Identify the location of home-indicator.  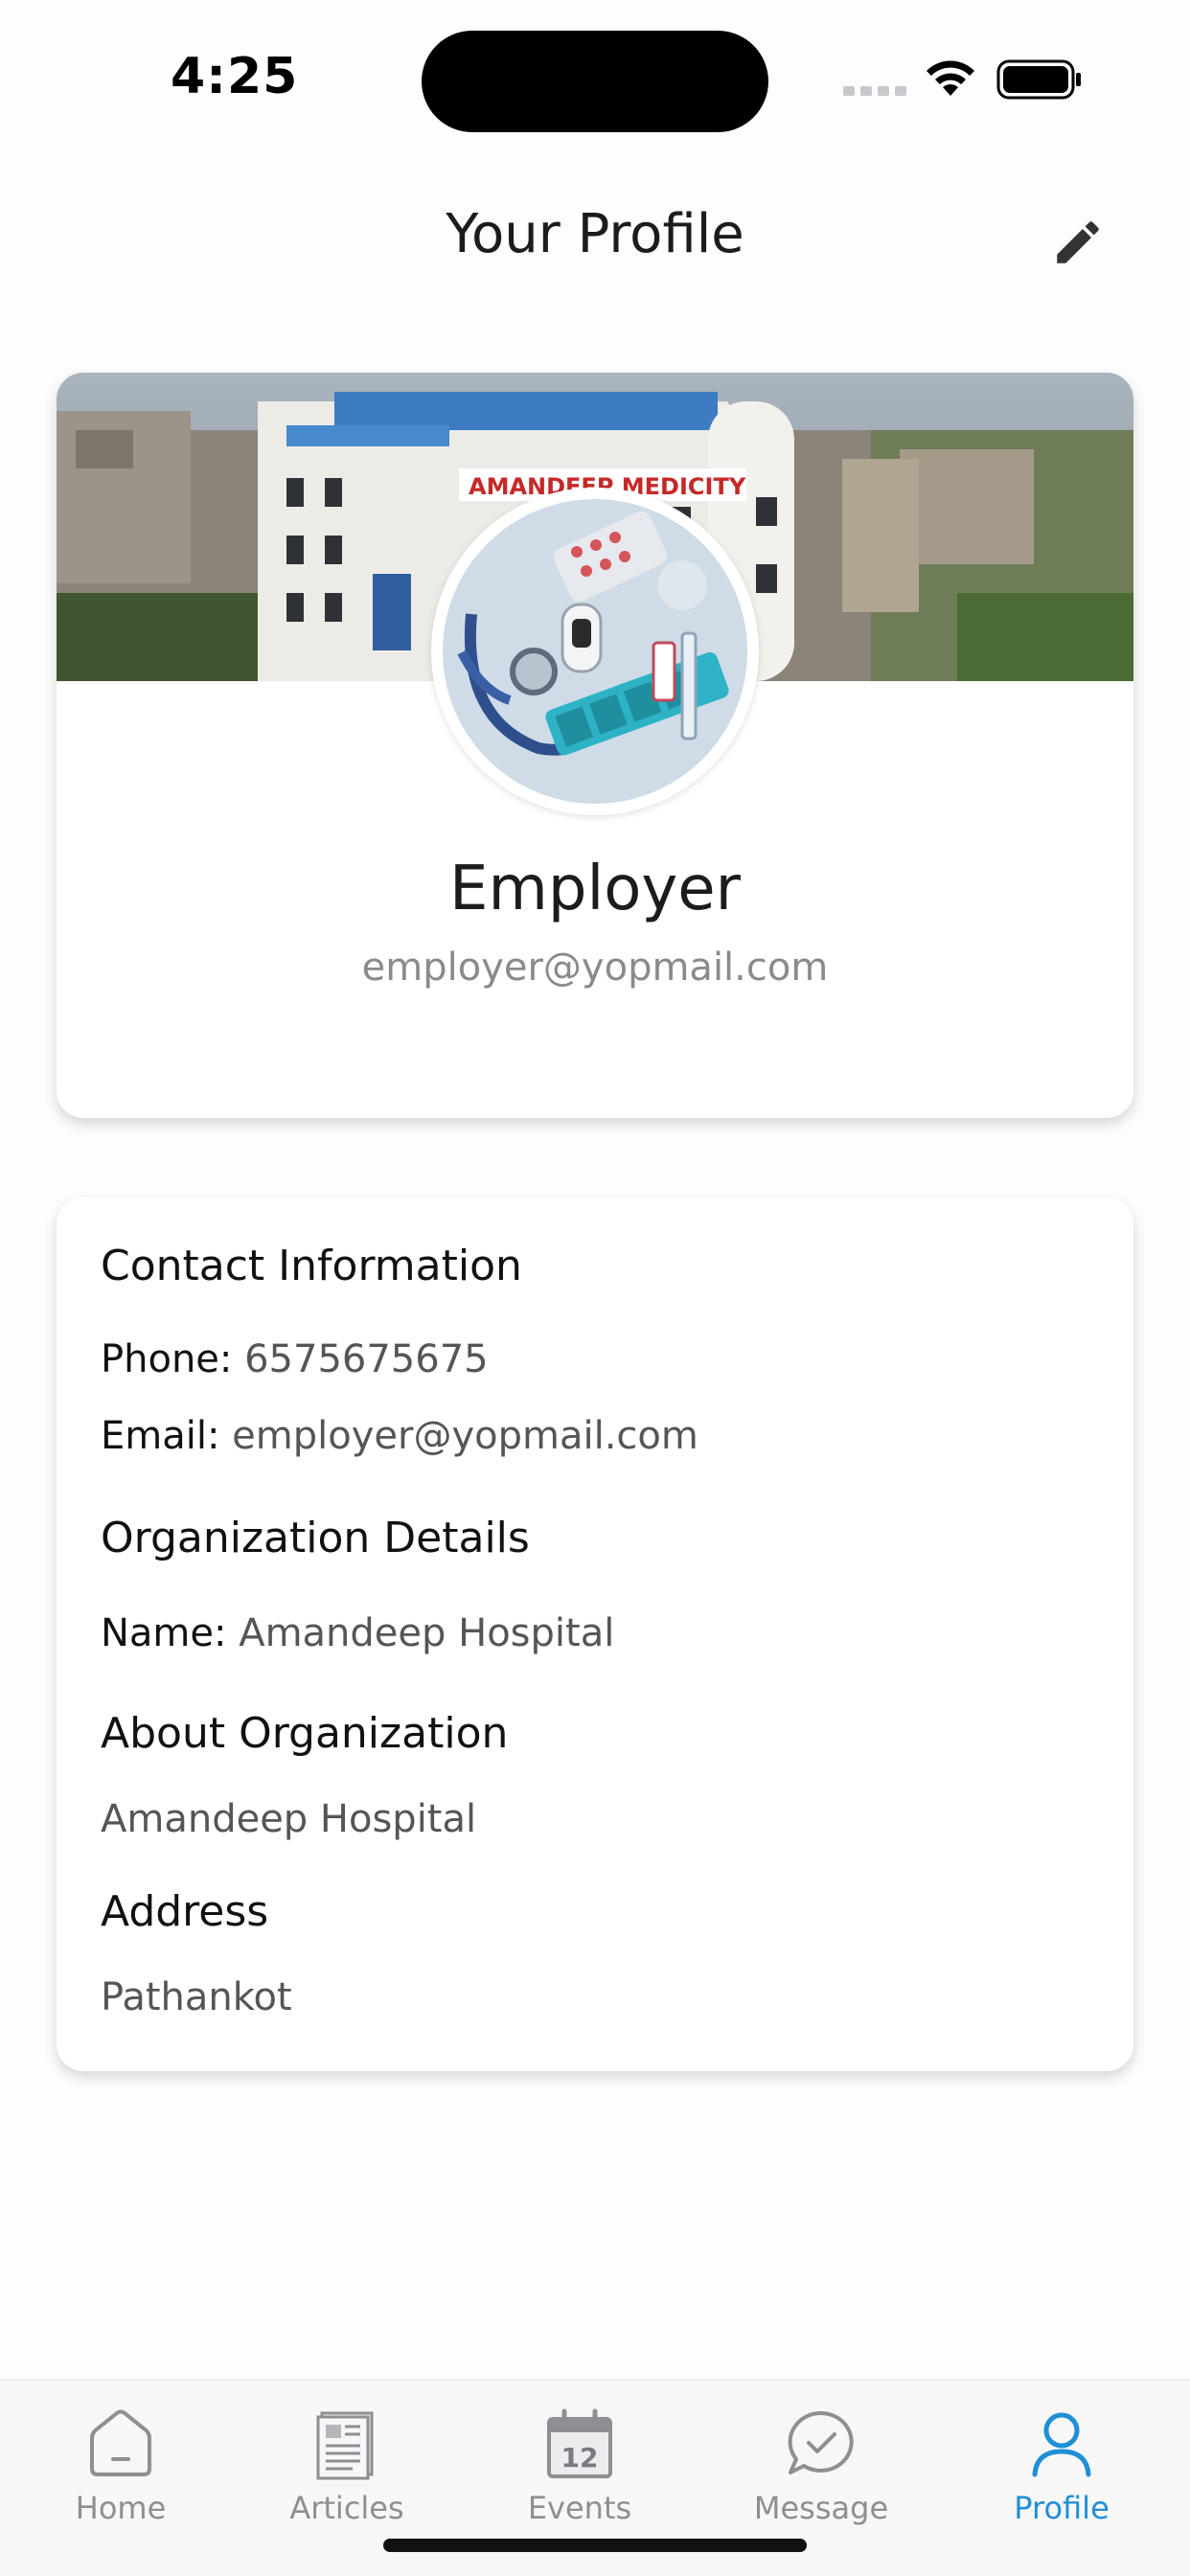
(595, 2545).